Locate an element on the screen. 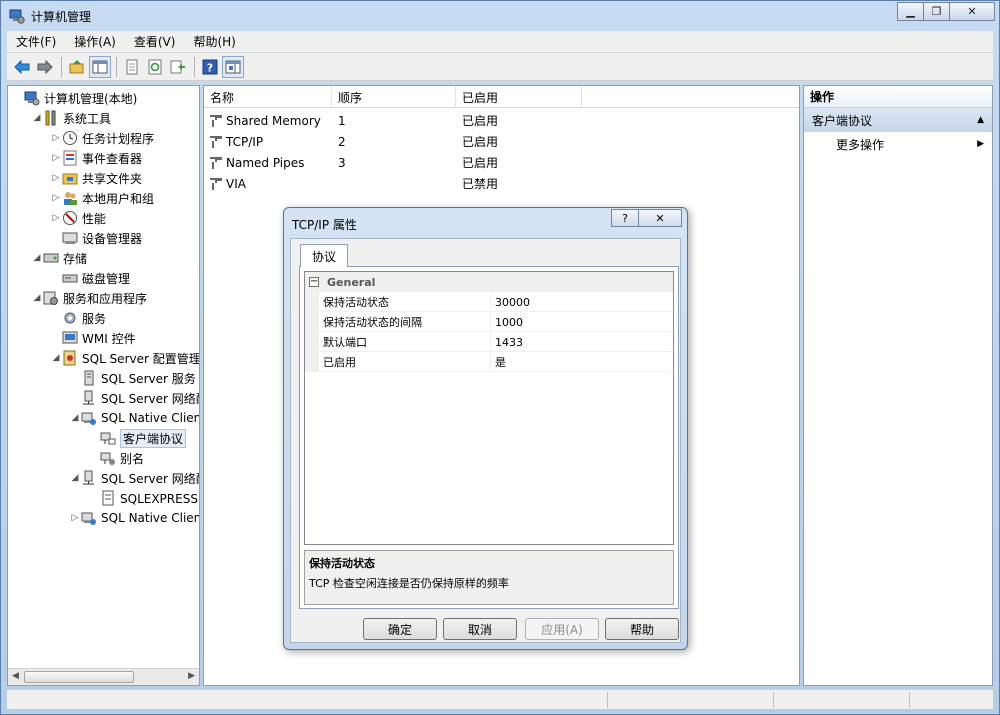 This screenshot has height=715, width=1000. tree-item: ▷ 性能 is located at coordinates (78, 218).